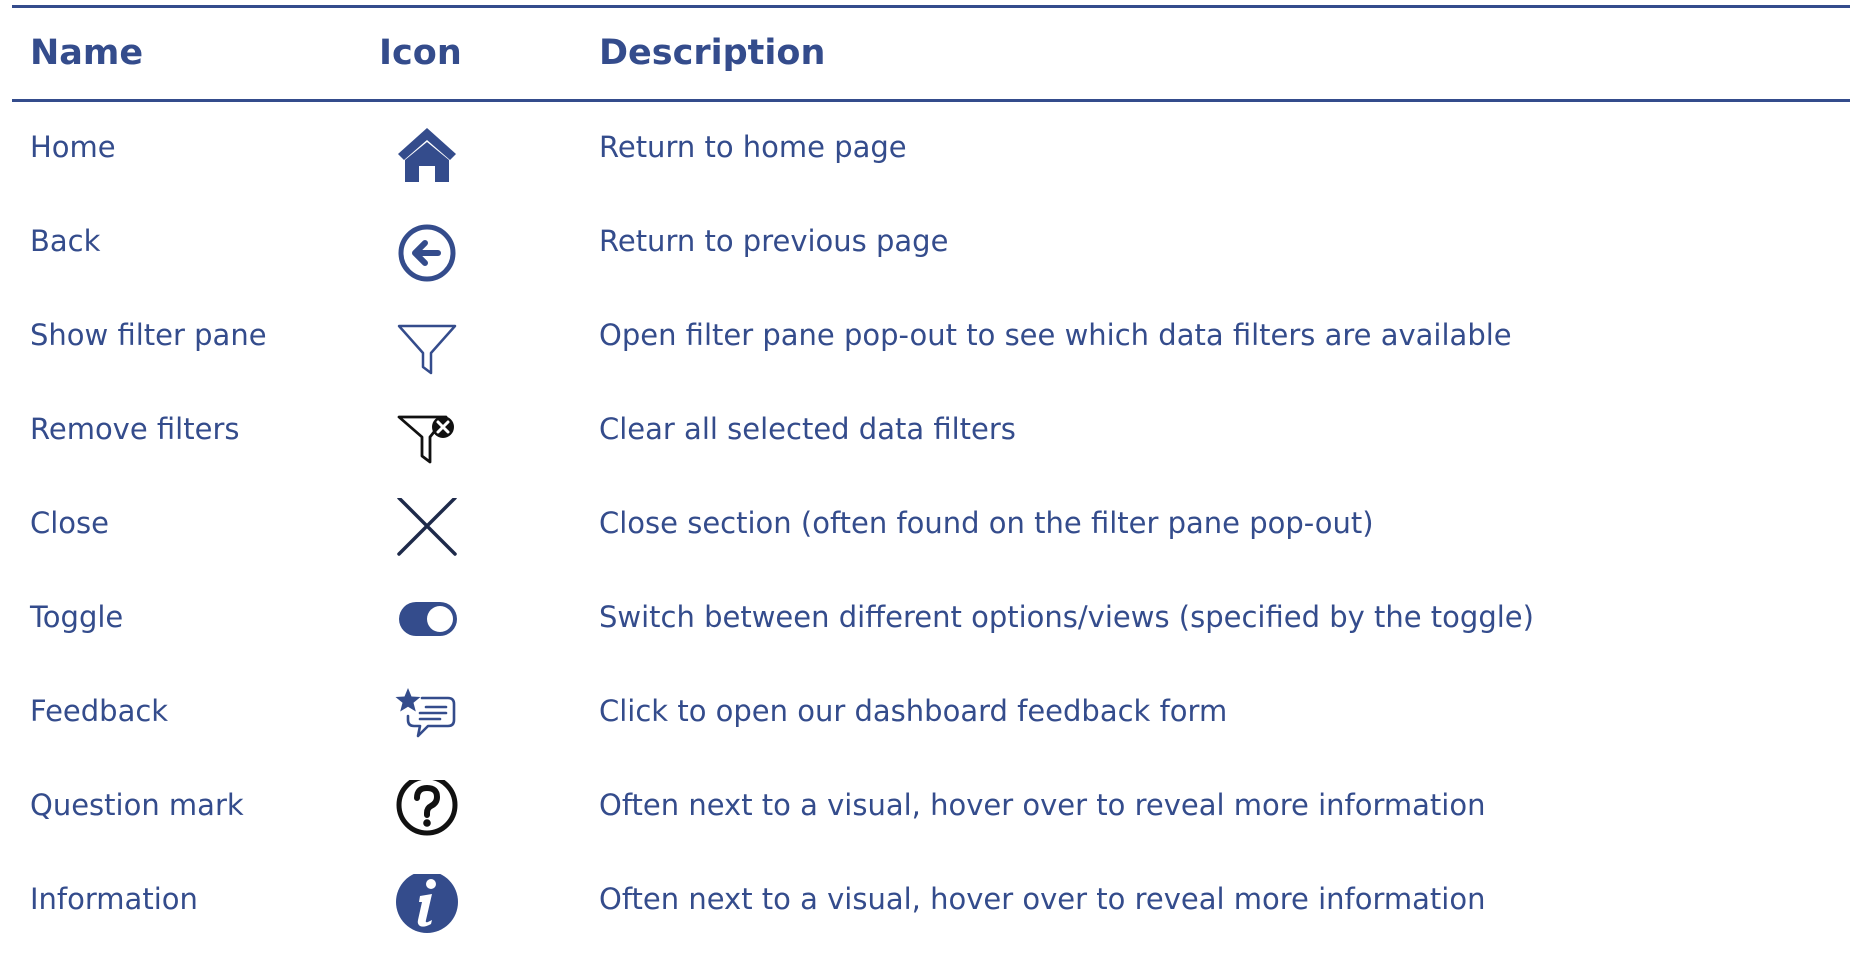 This screenshot has width=1850, height=968. What do you see at coordinates (148, 335) in the screenshot?
I see `row-name: Show filter pane` at bounding box center [148, 335].